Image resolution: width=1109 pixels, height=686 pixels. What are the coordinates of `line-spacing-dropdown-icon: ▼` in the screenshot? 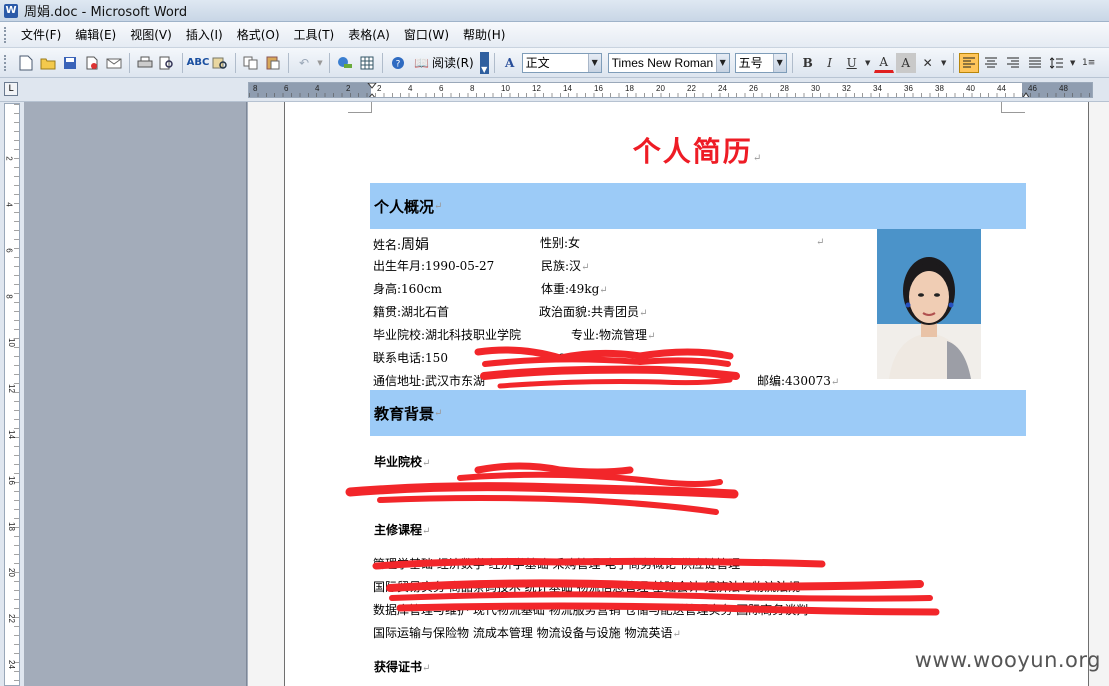 It's located at (1073, 63).